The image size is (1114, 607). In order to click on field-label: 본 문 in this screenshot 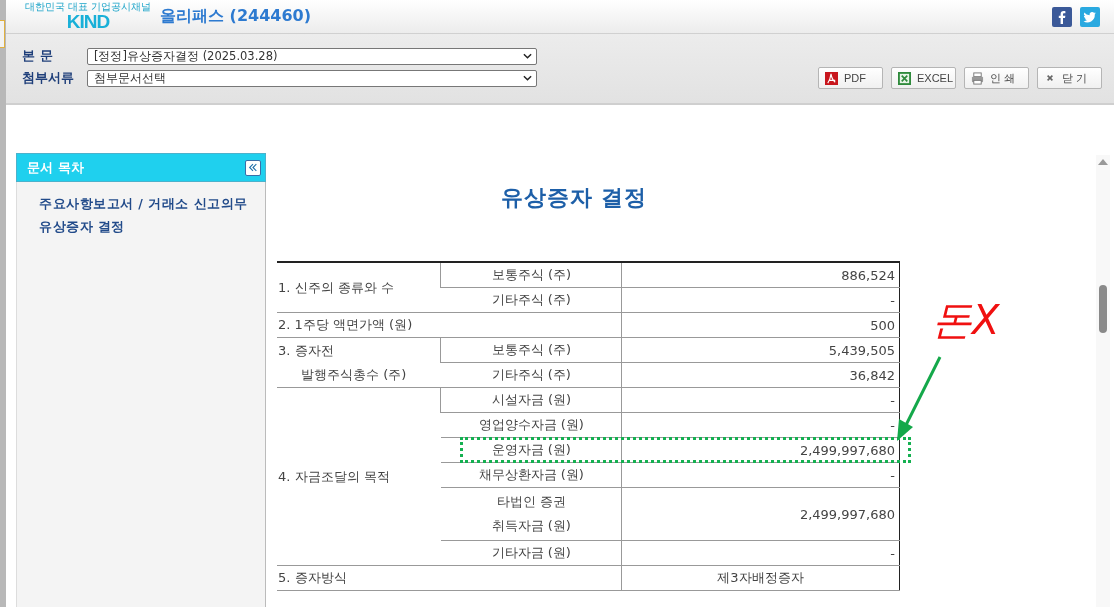, I will do `click(38, 56)`.